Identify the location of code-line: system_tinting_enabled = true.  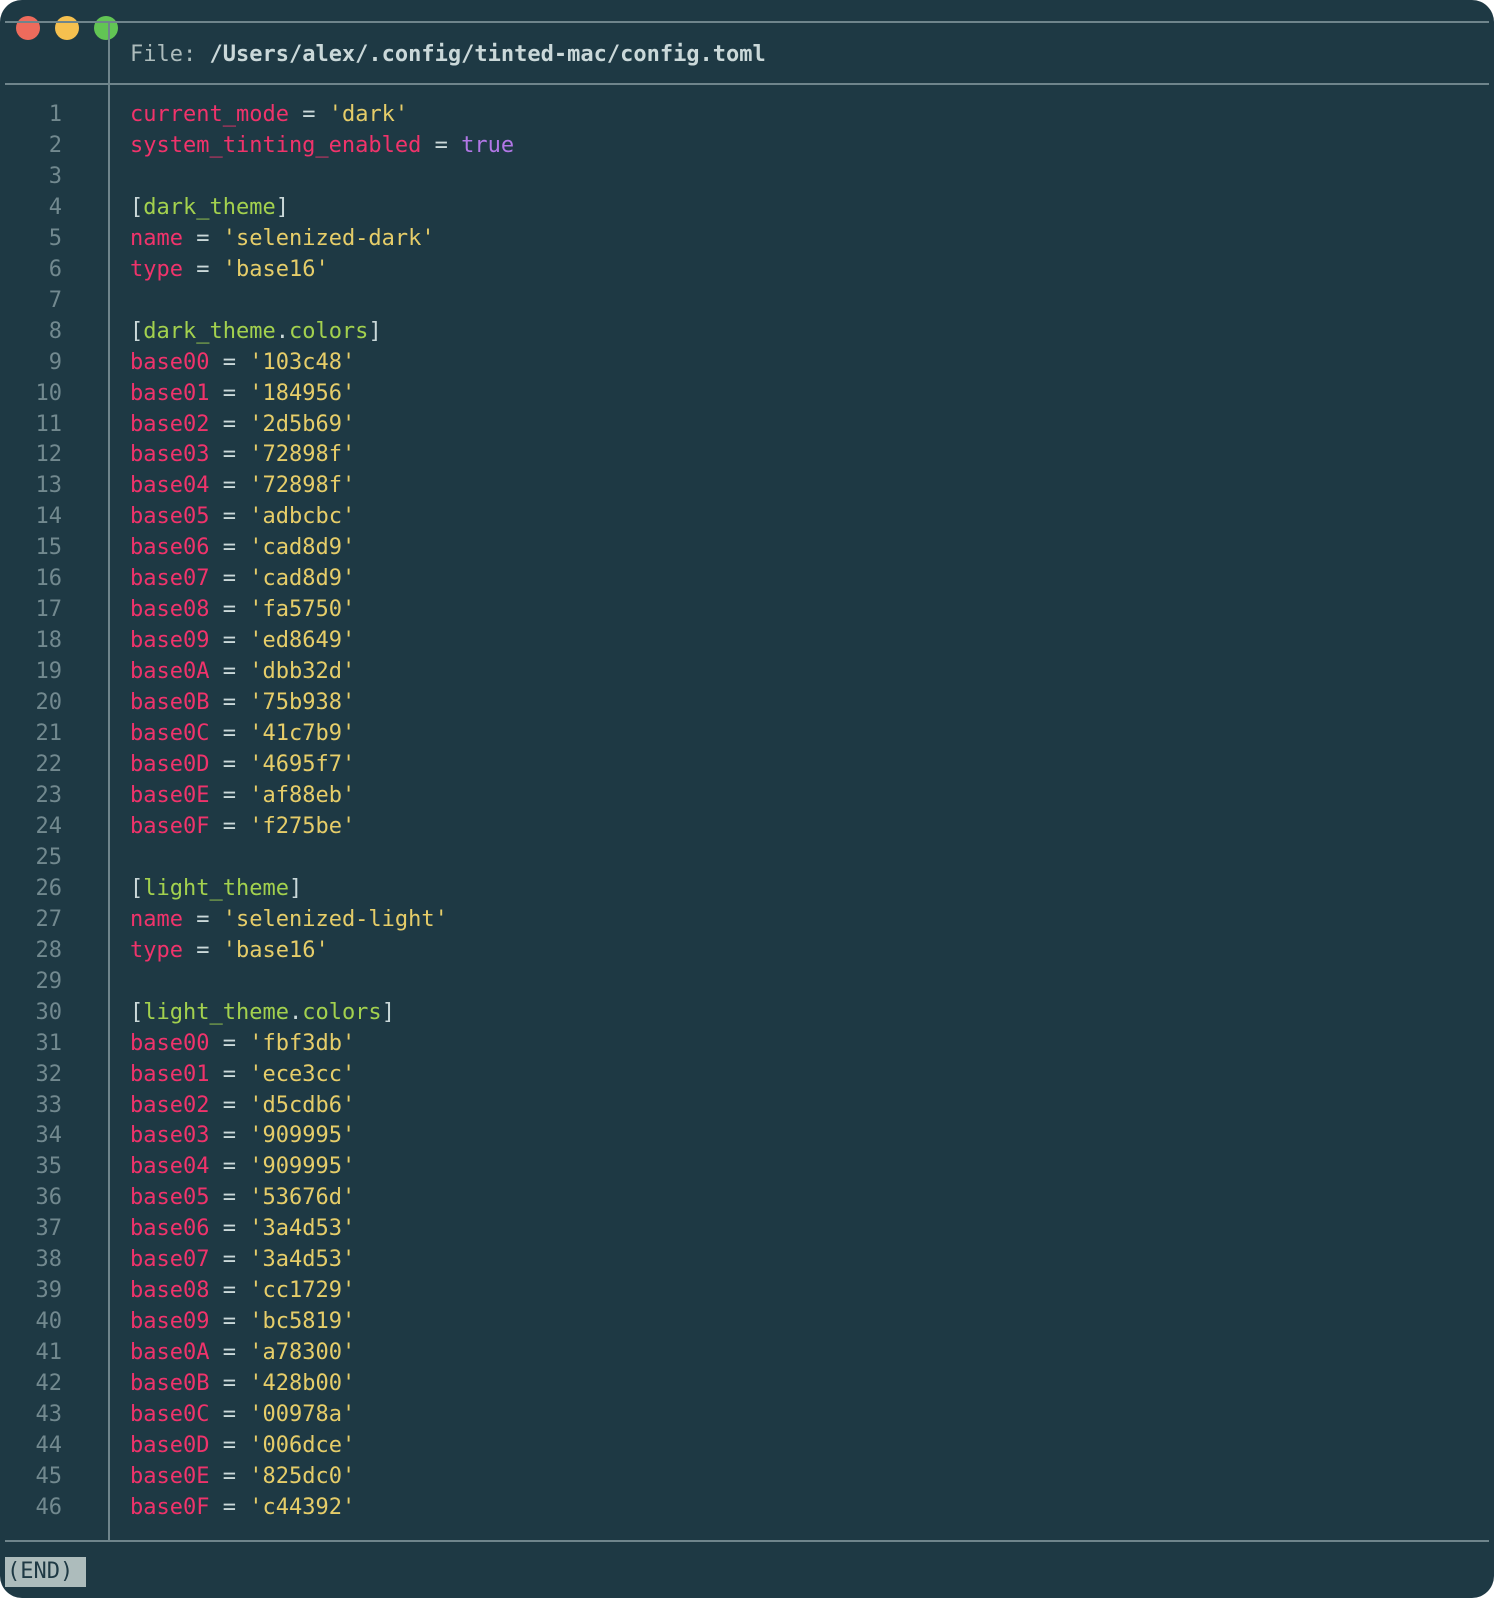
(322, 146).